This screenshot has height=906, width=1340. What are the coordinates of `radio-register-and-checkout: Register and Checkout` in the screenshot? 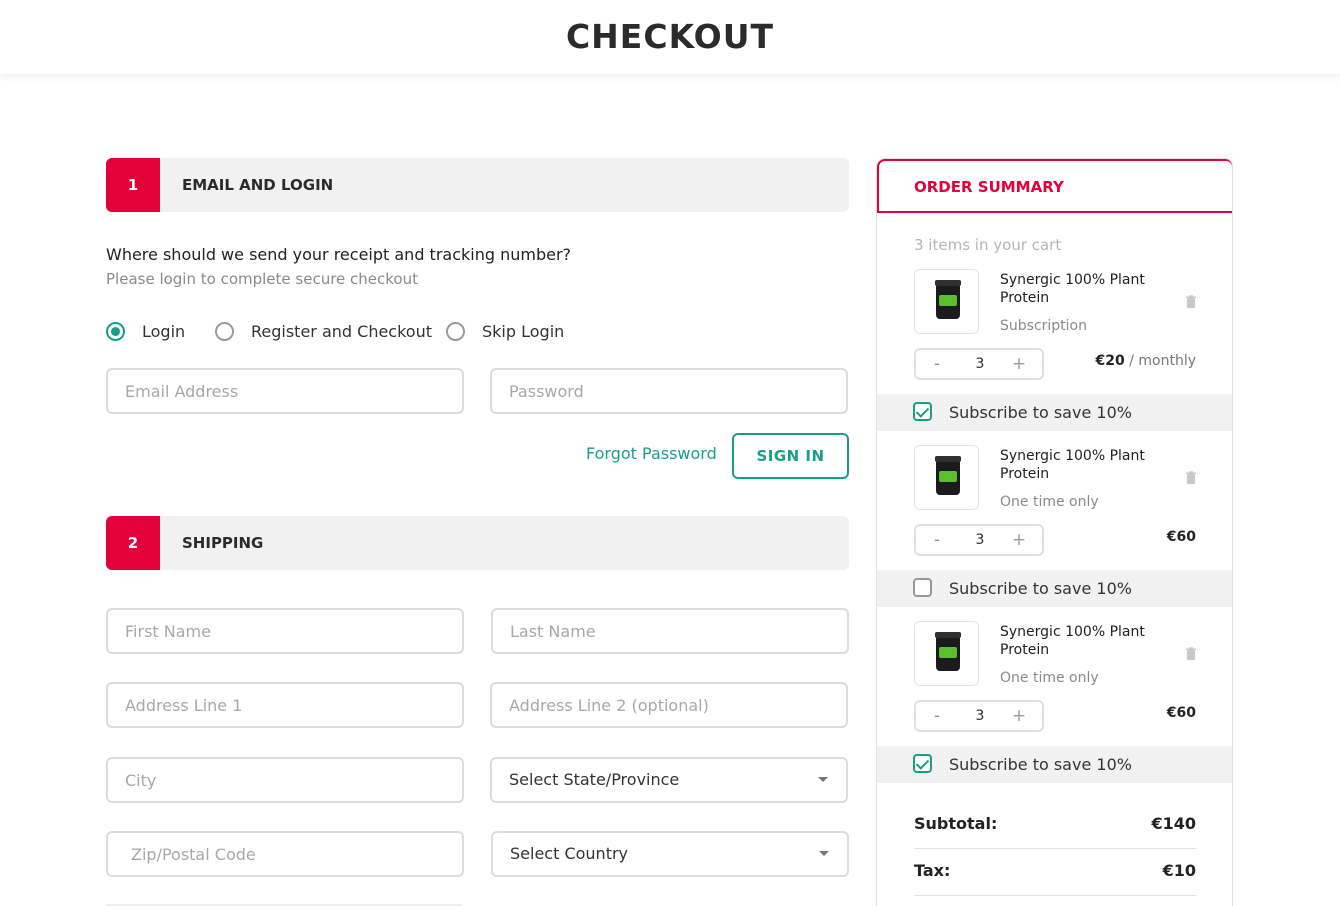 It's located at (323, 331).